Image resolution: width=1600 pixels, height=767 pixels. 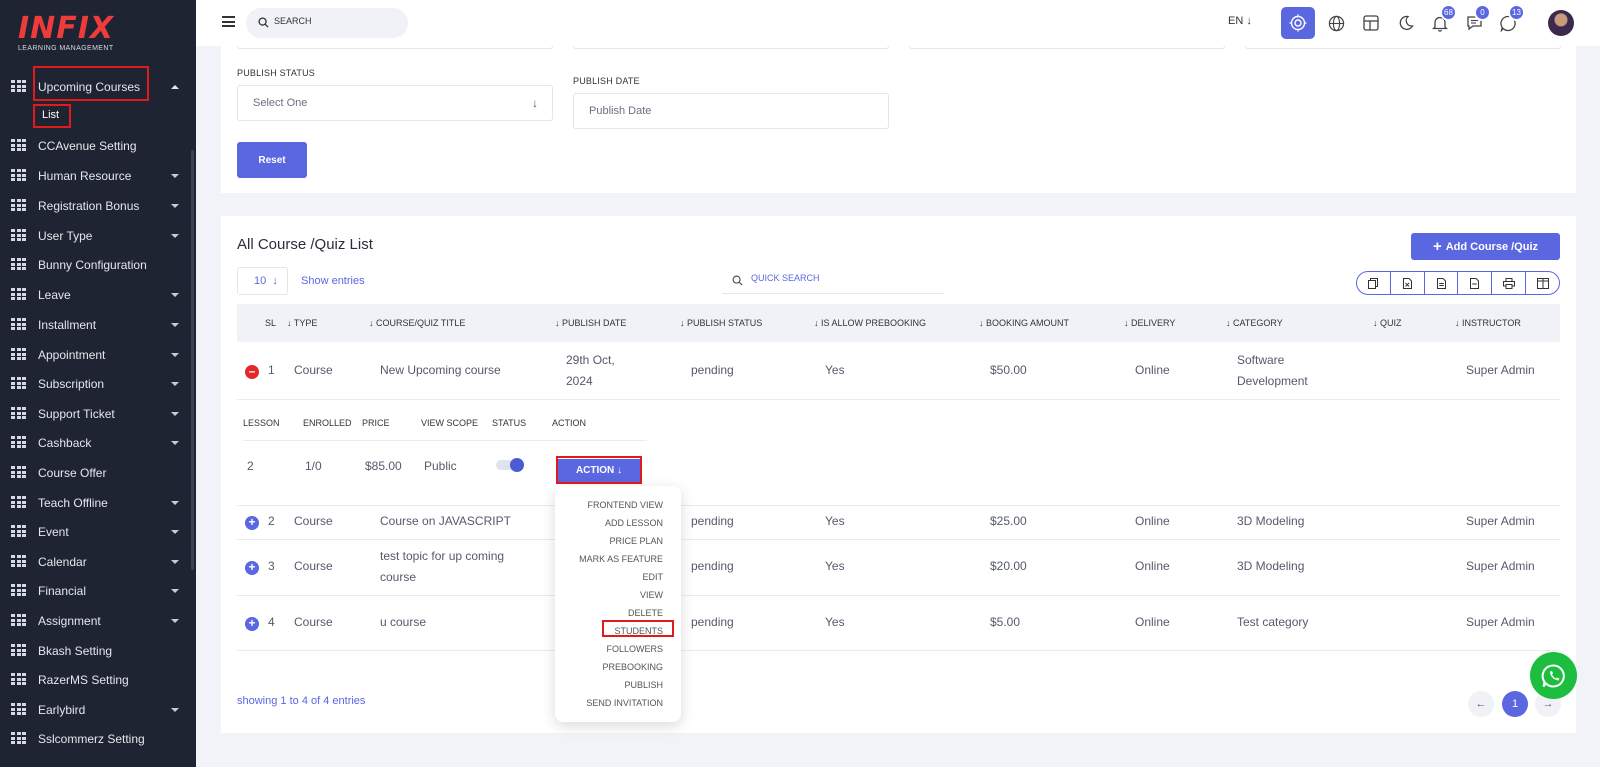 I want to click on column-header: ↓ DELIVERY, so click(x=1149, y=323).